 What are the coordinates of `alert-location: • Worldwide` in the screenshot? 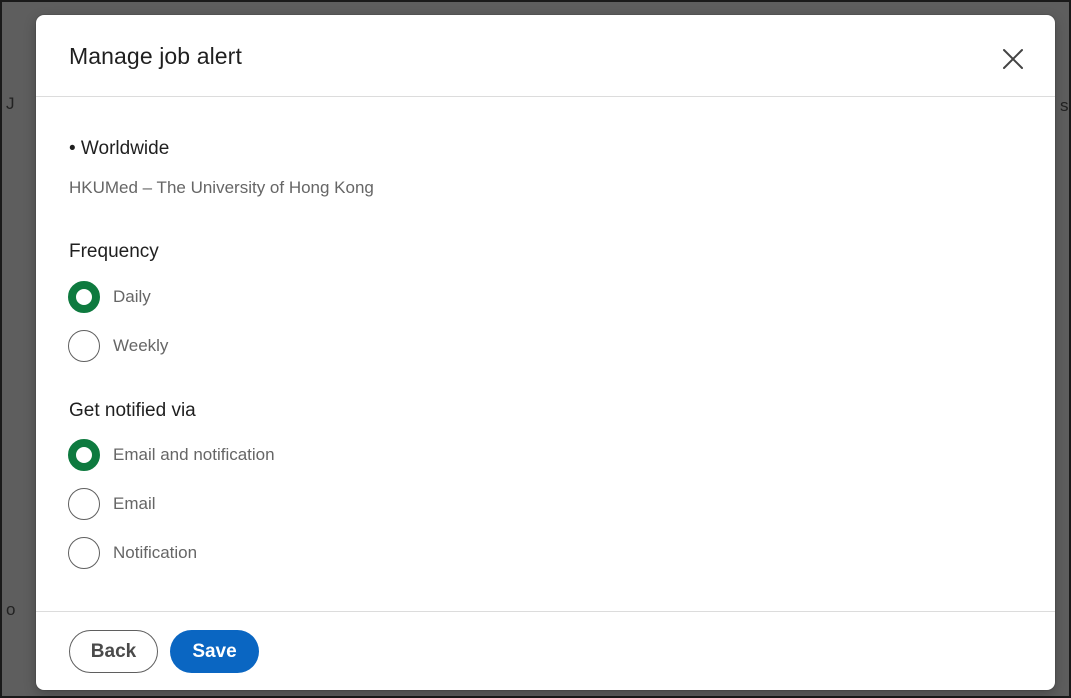 It's located at (119, 148).